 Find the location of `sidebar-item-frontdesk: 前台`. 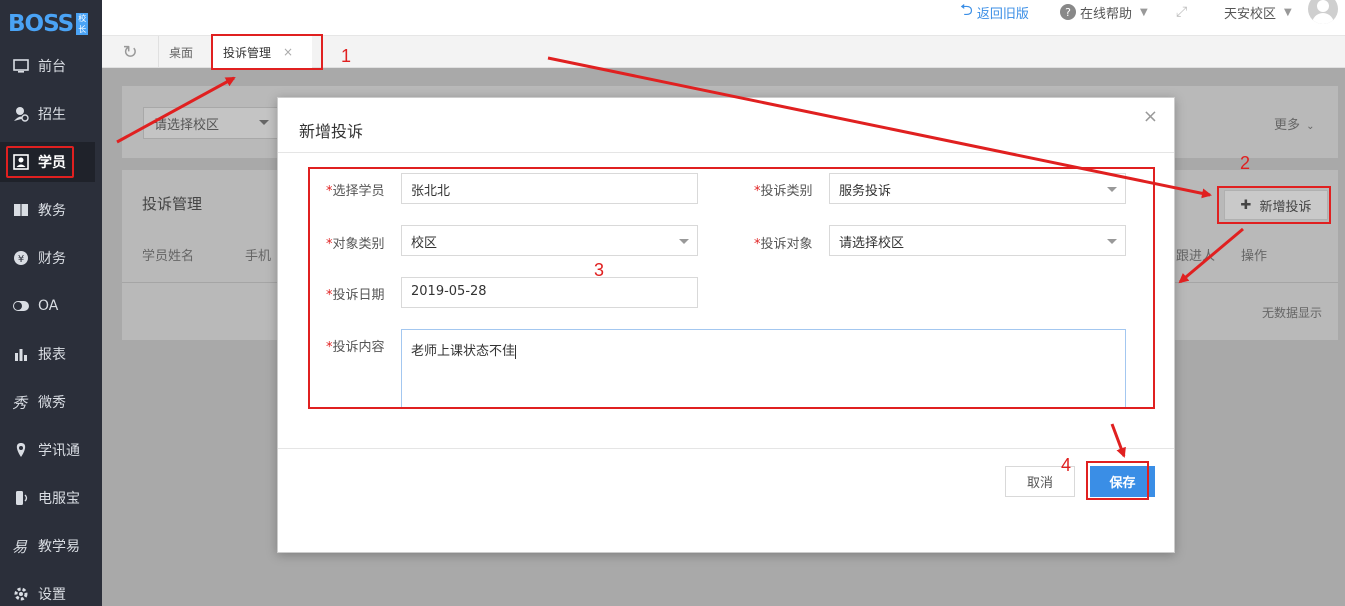

sidebar-item-frontdesk: 前台 is located at coordinates (51, 66).